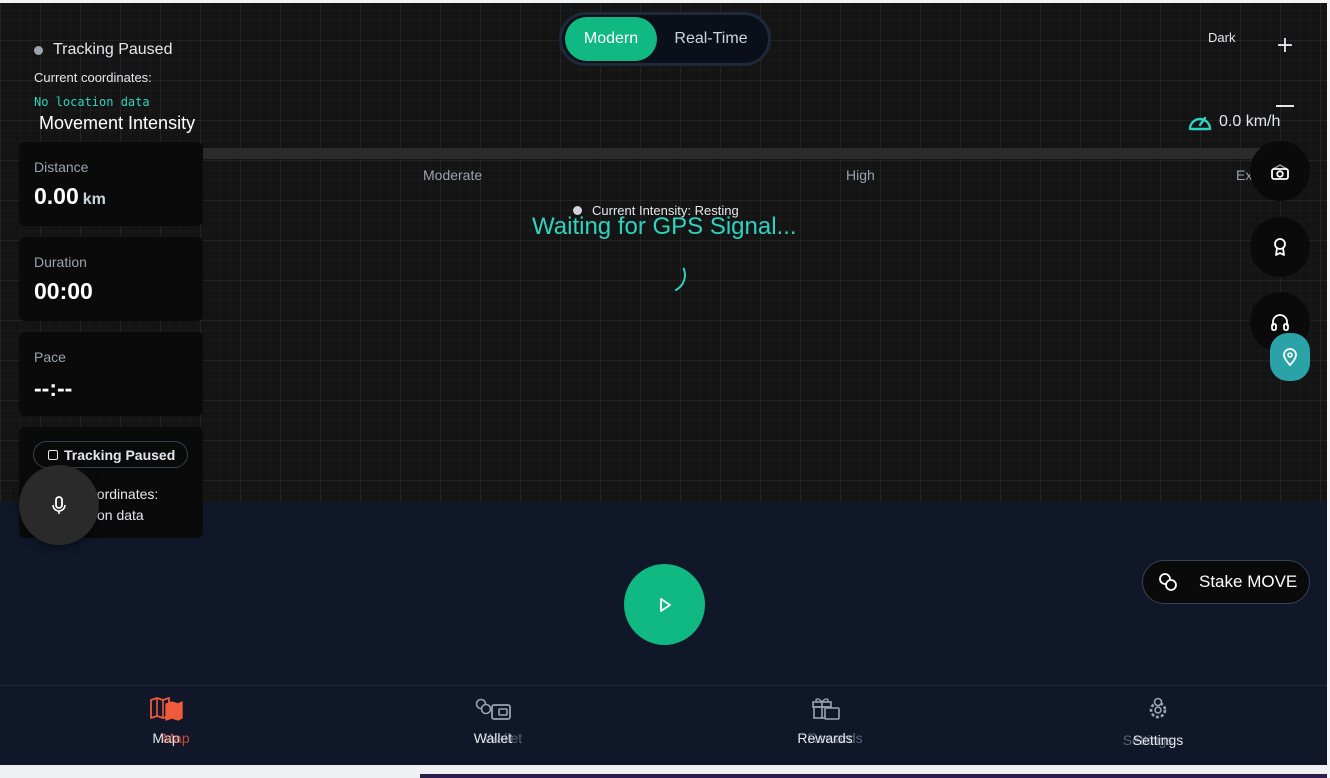 This screenshot has width=1330, height=778. I want to click on nav-label-wallet-shadow: Wallet, so click(503, 738).